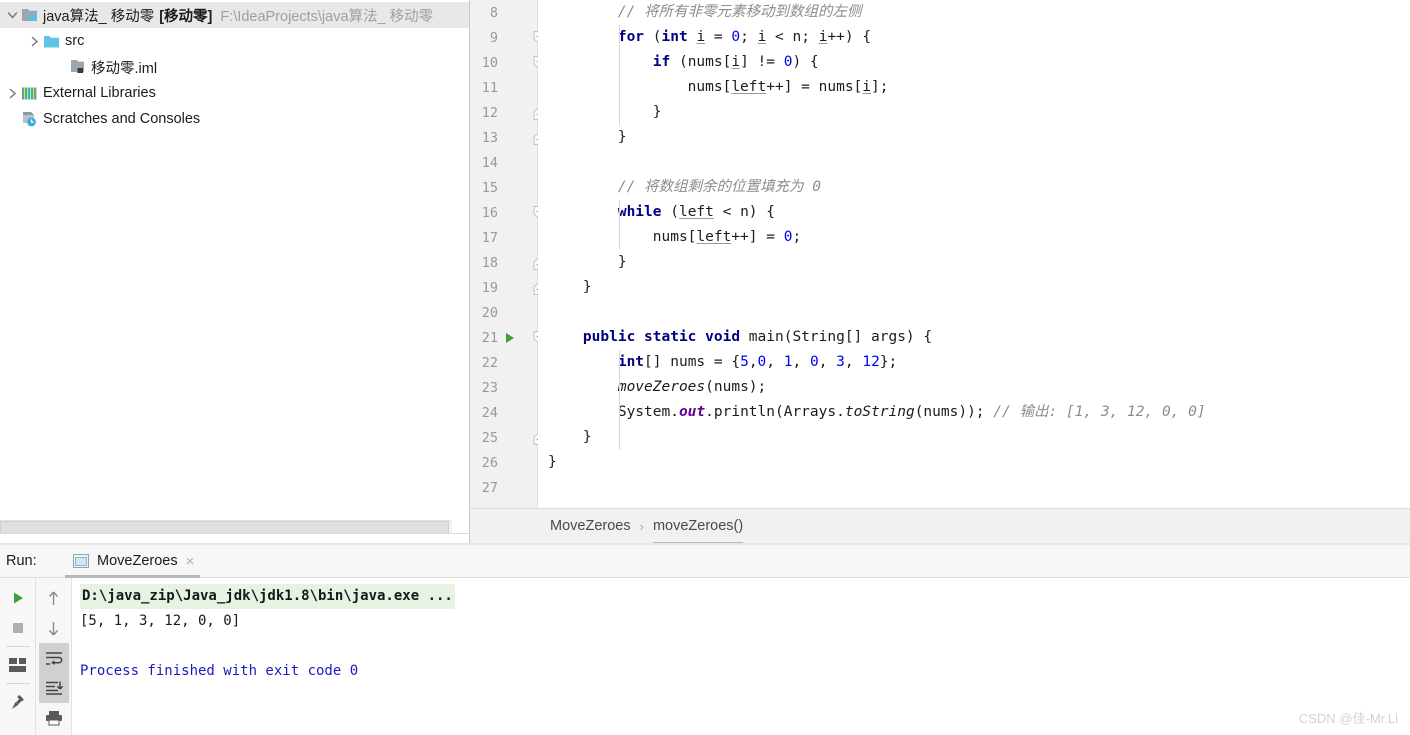  What do you see at coordinates (12, 15) in the screenshot?
I see `chevron-down-icon` at bounding box center [12, 15].